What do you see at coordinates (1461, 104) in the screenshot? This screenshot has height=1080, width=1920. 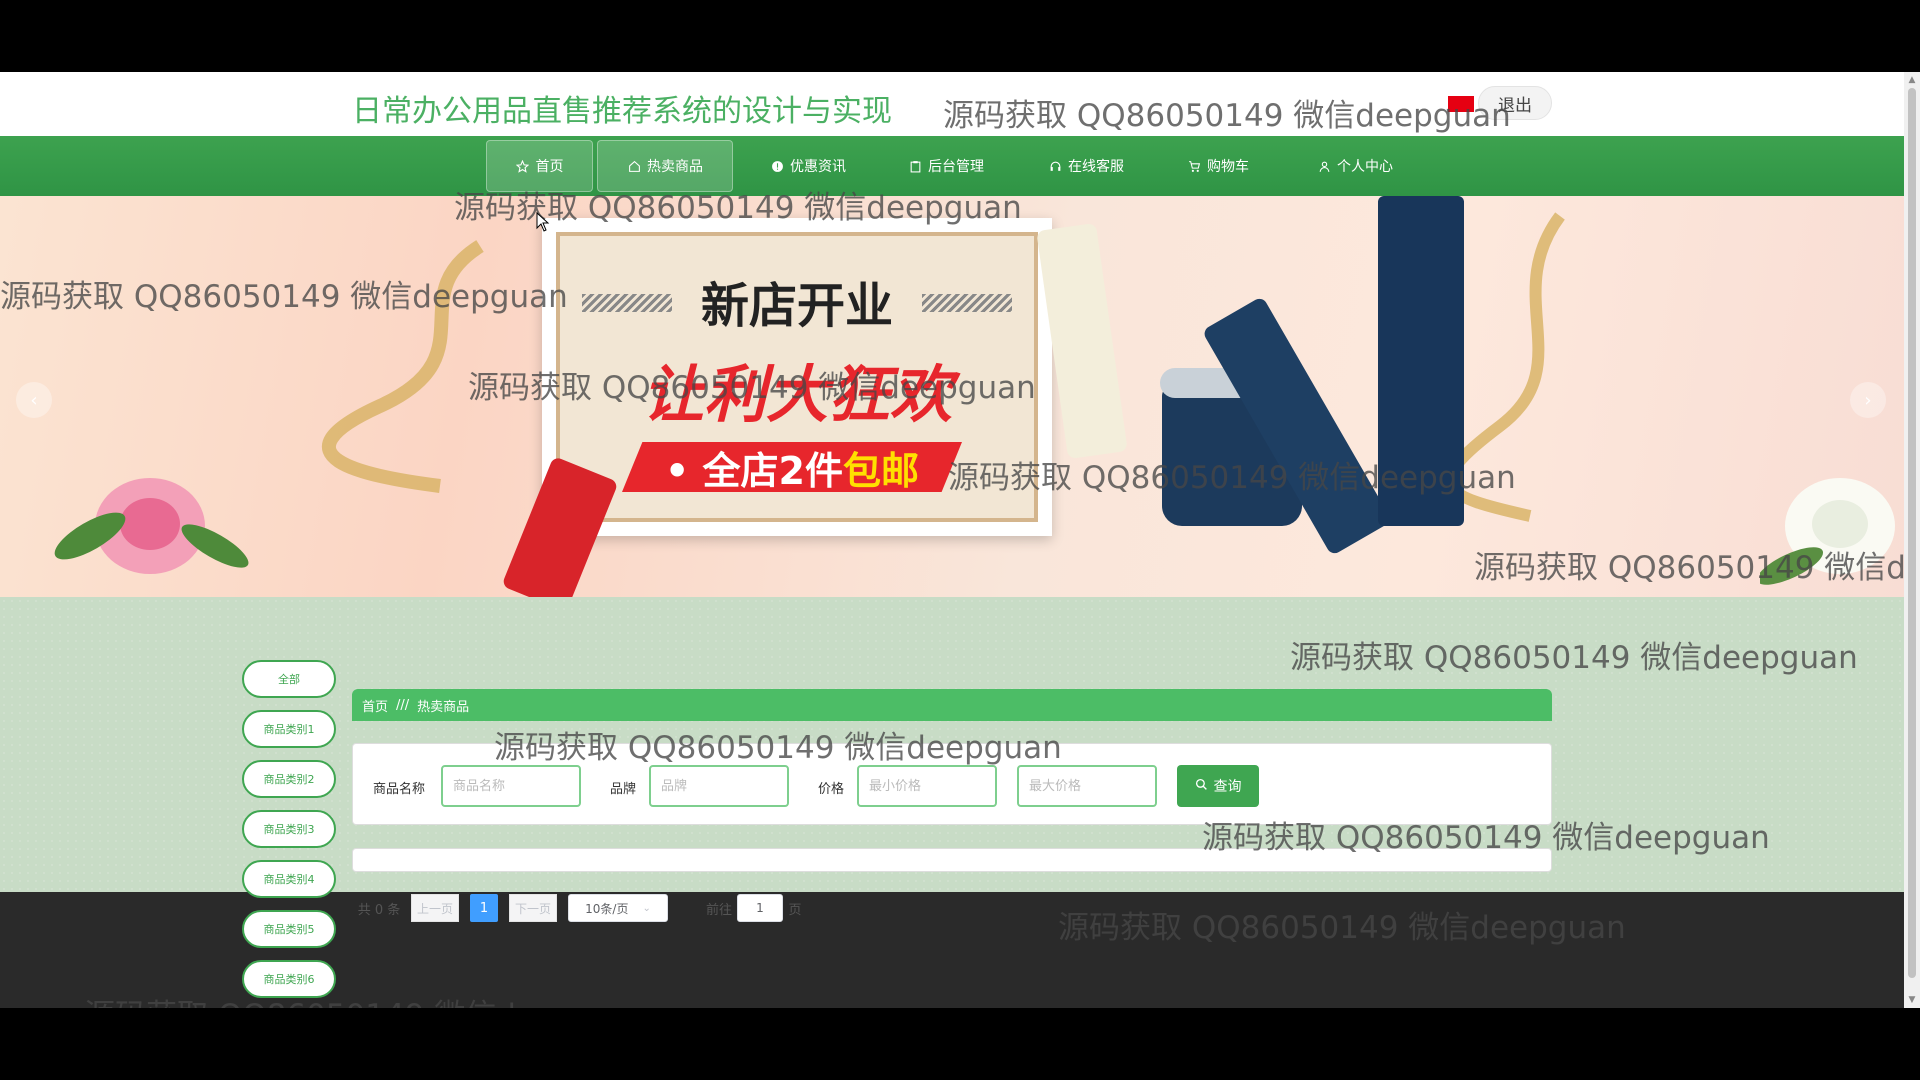 I see `flag-icon` at bounding box center [1461, 104].